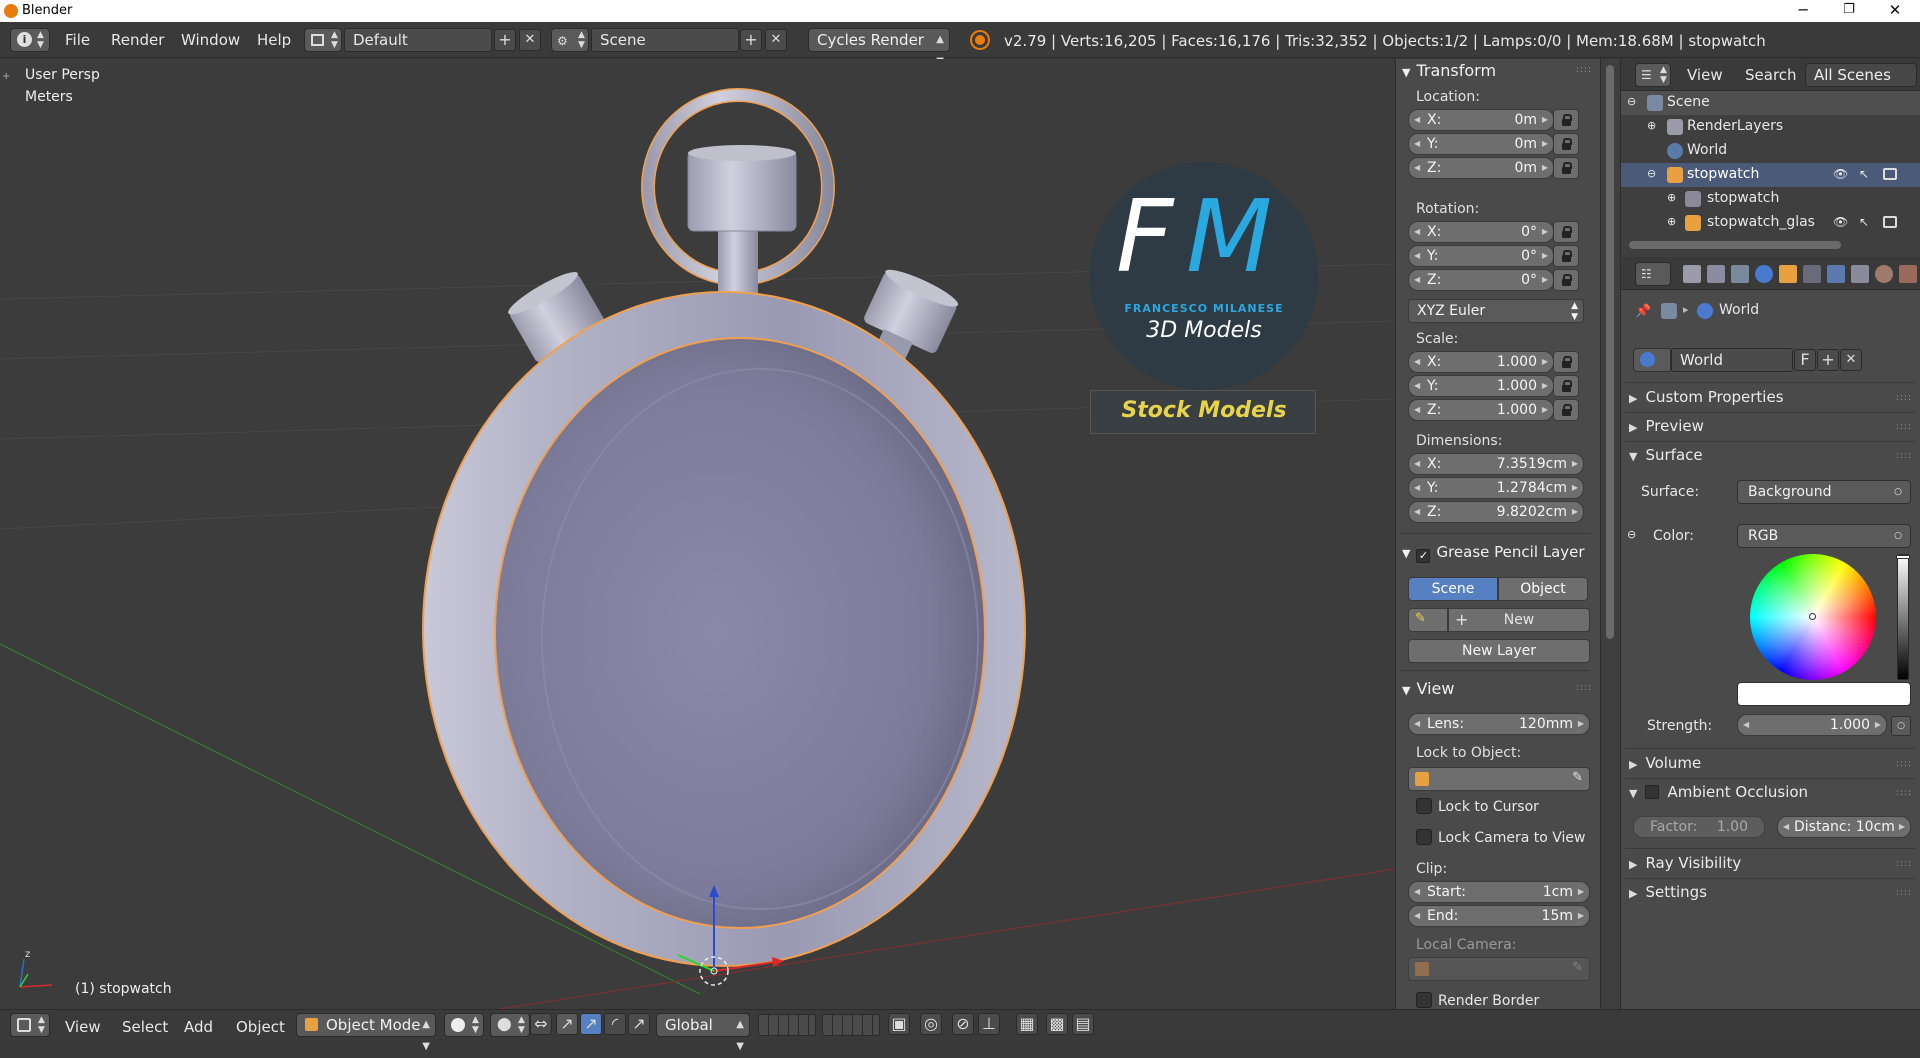 The width and height of the screenshot is (1920, 1058). What do you see at coordinates (1577, 777) in the screenshot?
I see `eyedropper-icon: ✎` at bounding box center [1577, 777].